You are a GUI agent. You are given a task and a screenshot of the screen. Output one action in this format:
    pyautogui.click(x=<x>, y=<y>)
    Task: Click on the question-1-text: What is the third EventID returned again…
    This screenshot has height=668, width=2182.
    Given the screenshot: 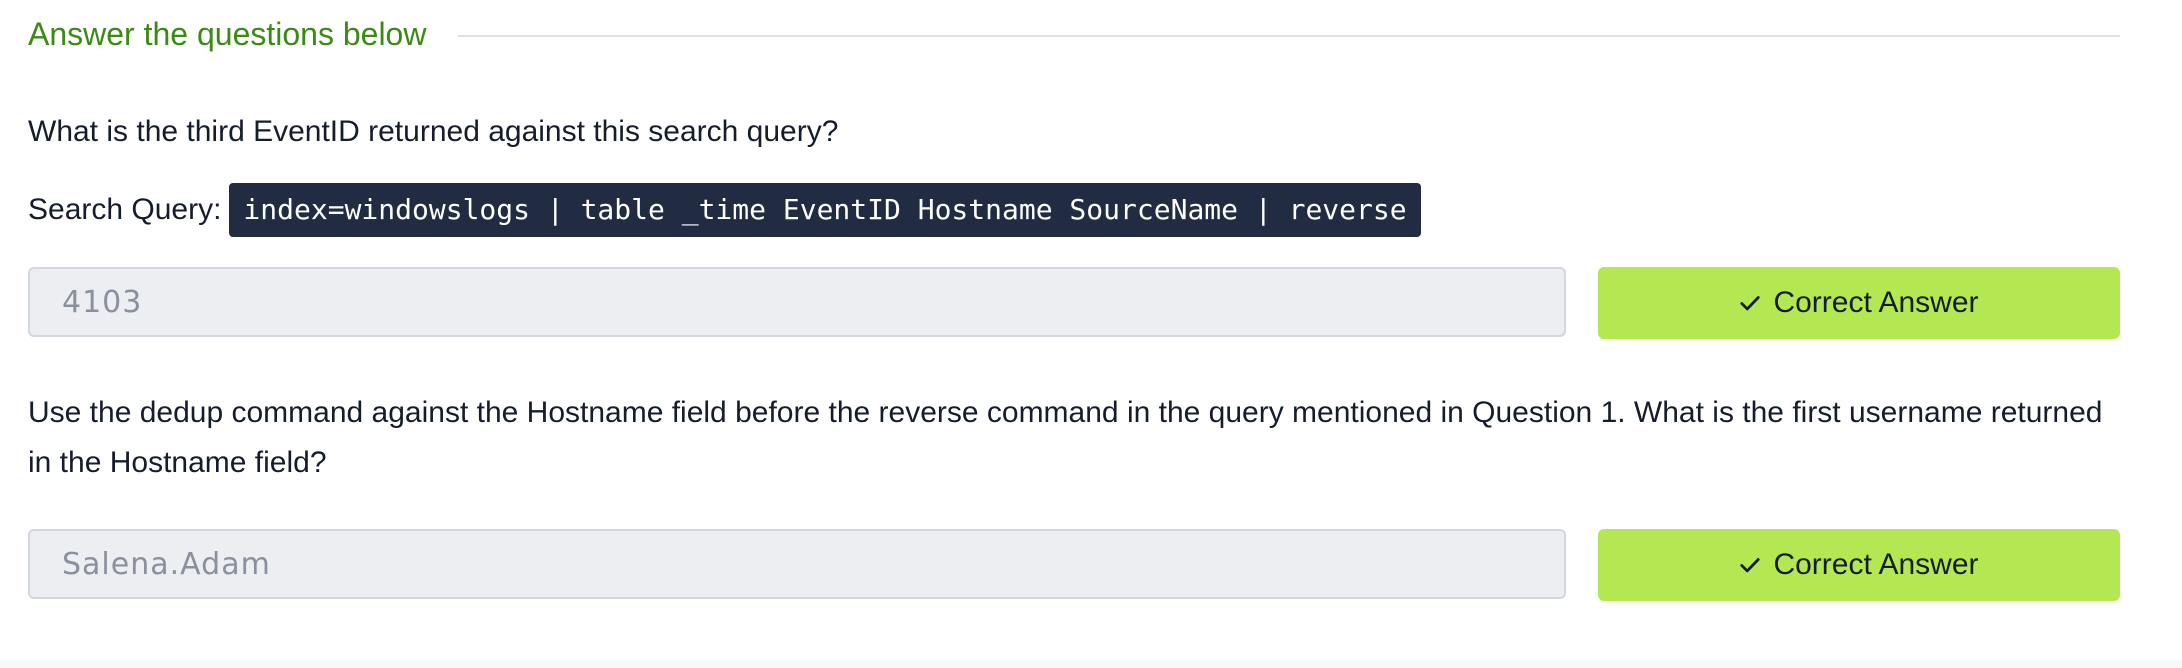 What is the action you would take?
    pyautogui.click(x=433, y=131)
    